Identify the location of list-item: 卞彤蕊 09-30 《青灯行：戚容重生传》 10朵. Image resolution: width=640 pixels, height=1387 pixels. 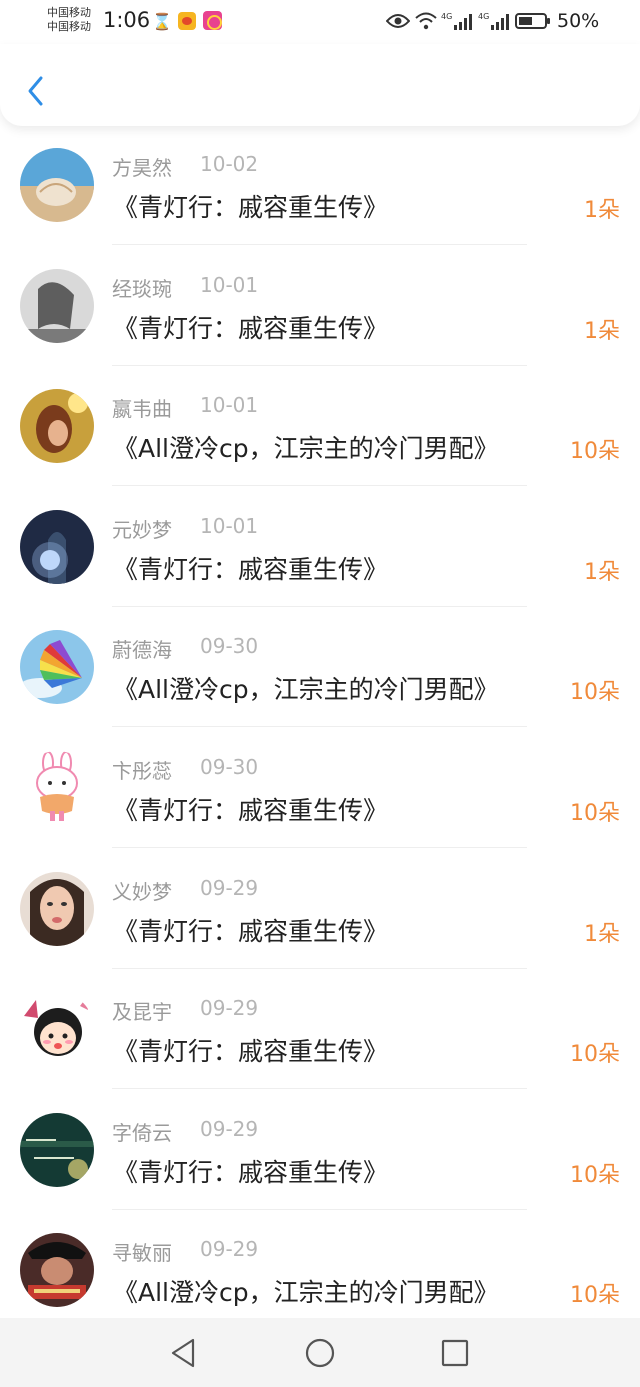
(320, 803).